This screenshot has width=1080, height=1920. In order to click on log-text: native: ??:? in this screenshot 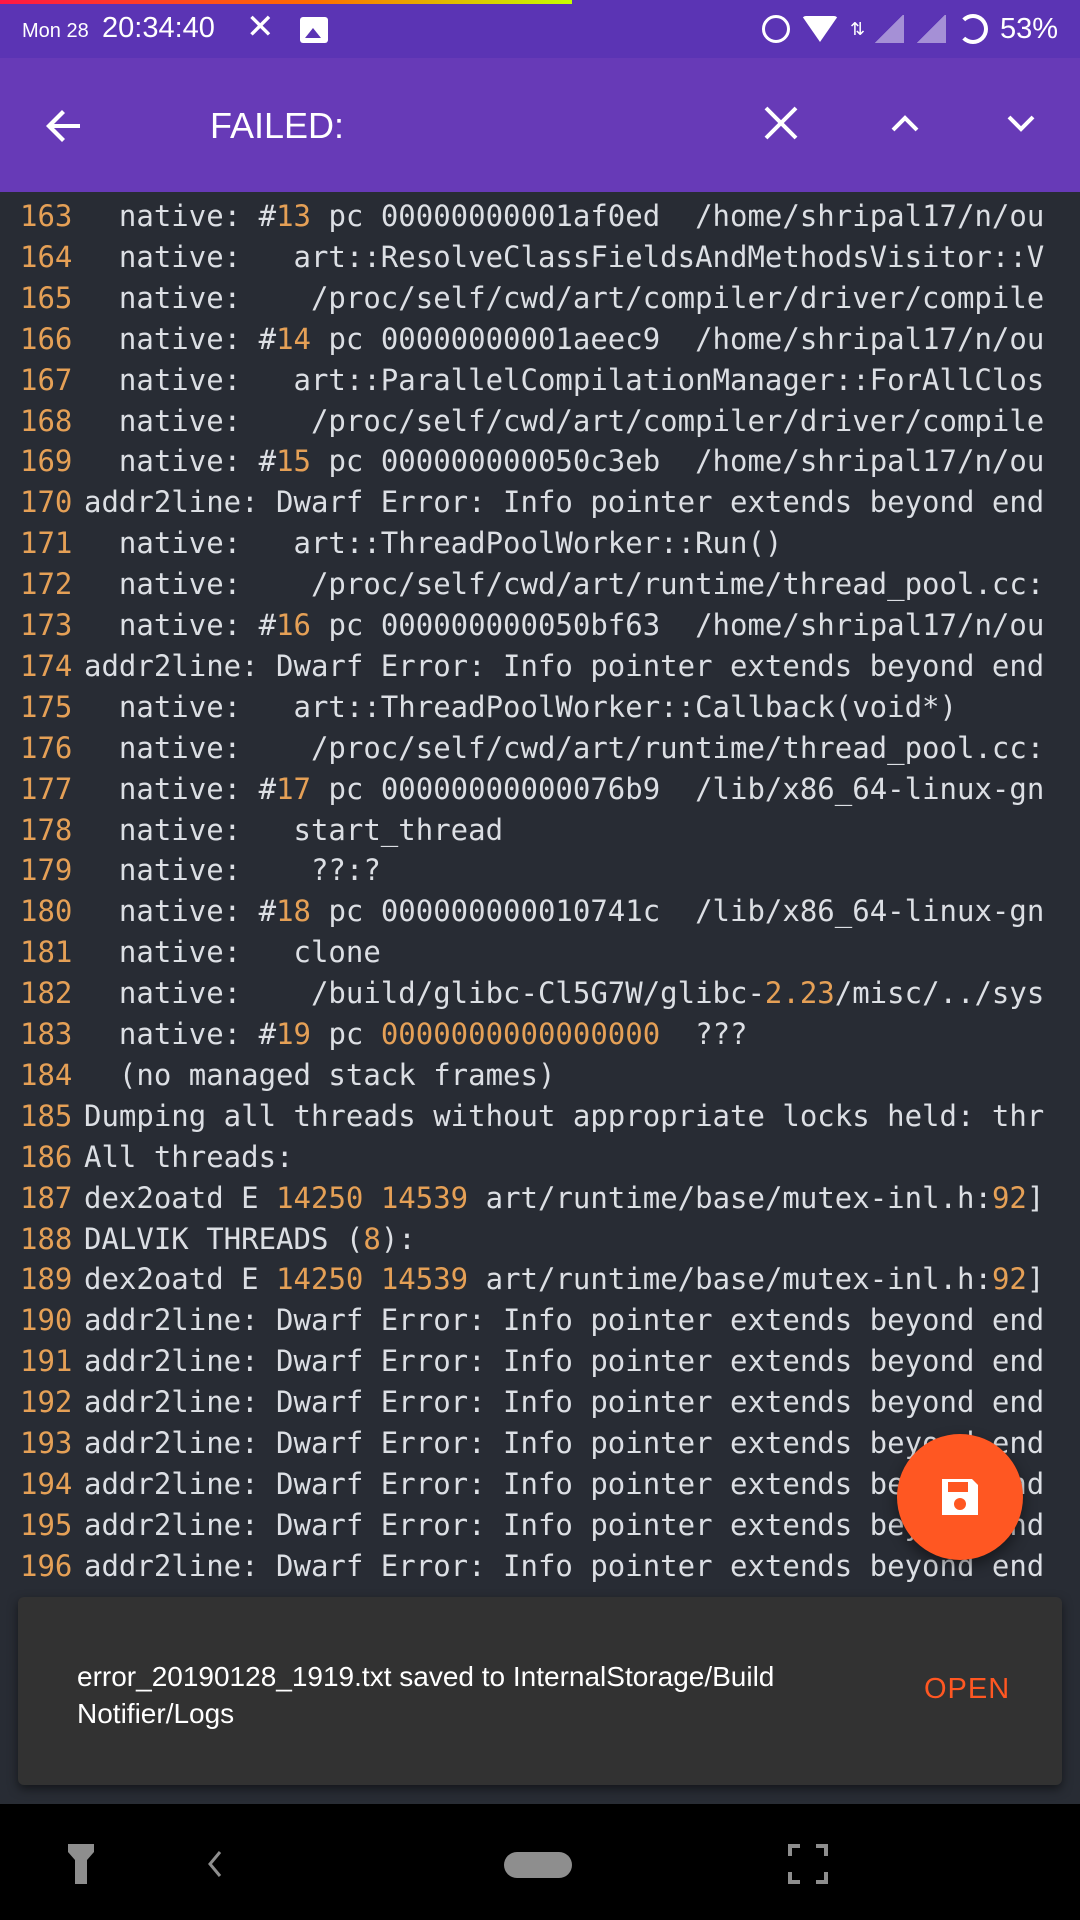, I will do `click(232, 870)`.